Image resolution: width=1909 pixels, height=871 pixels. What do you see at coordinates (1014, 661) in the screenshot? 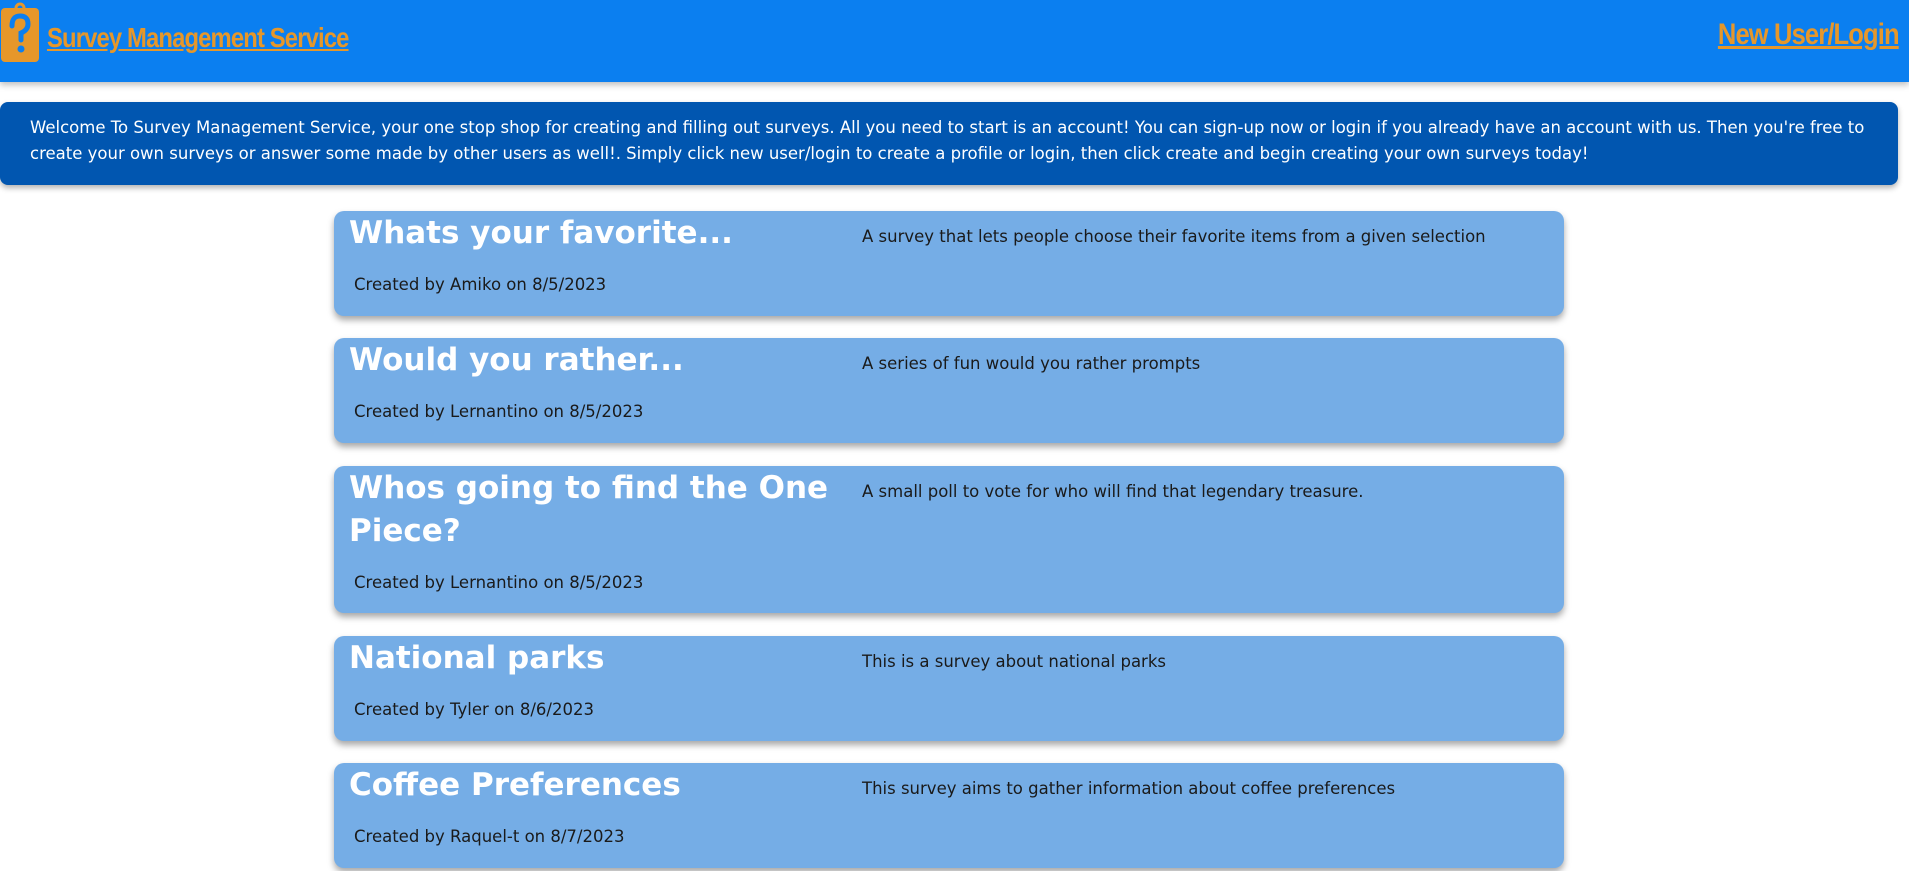
I see `survey-description: This is a survey about national parks` at bounding box center [1014, 661].